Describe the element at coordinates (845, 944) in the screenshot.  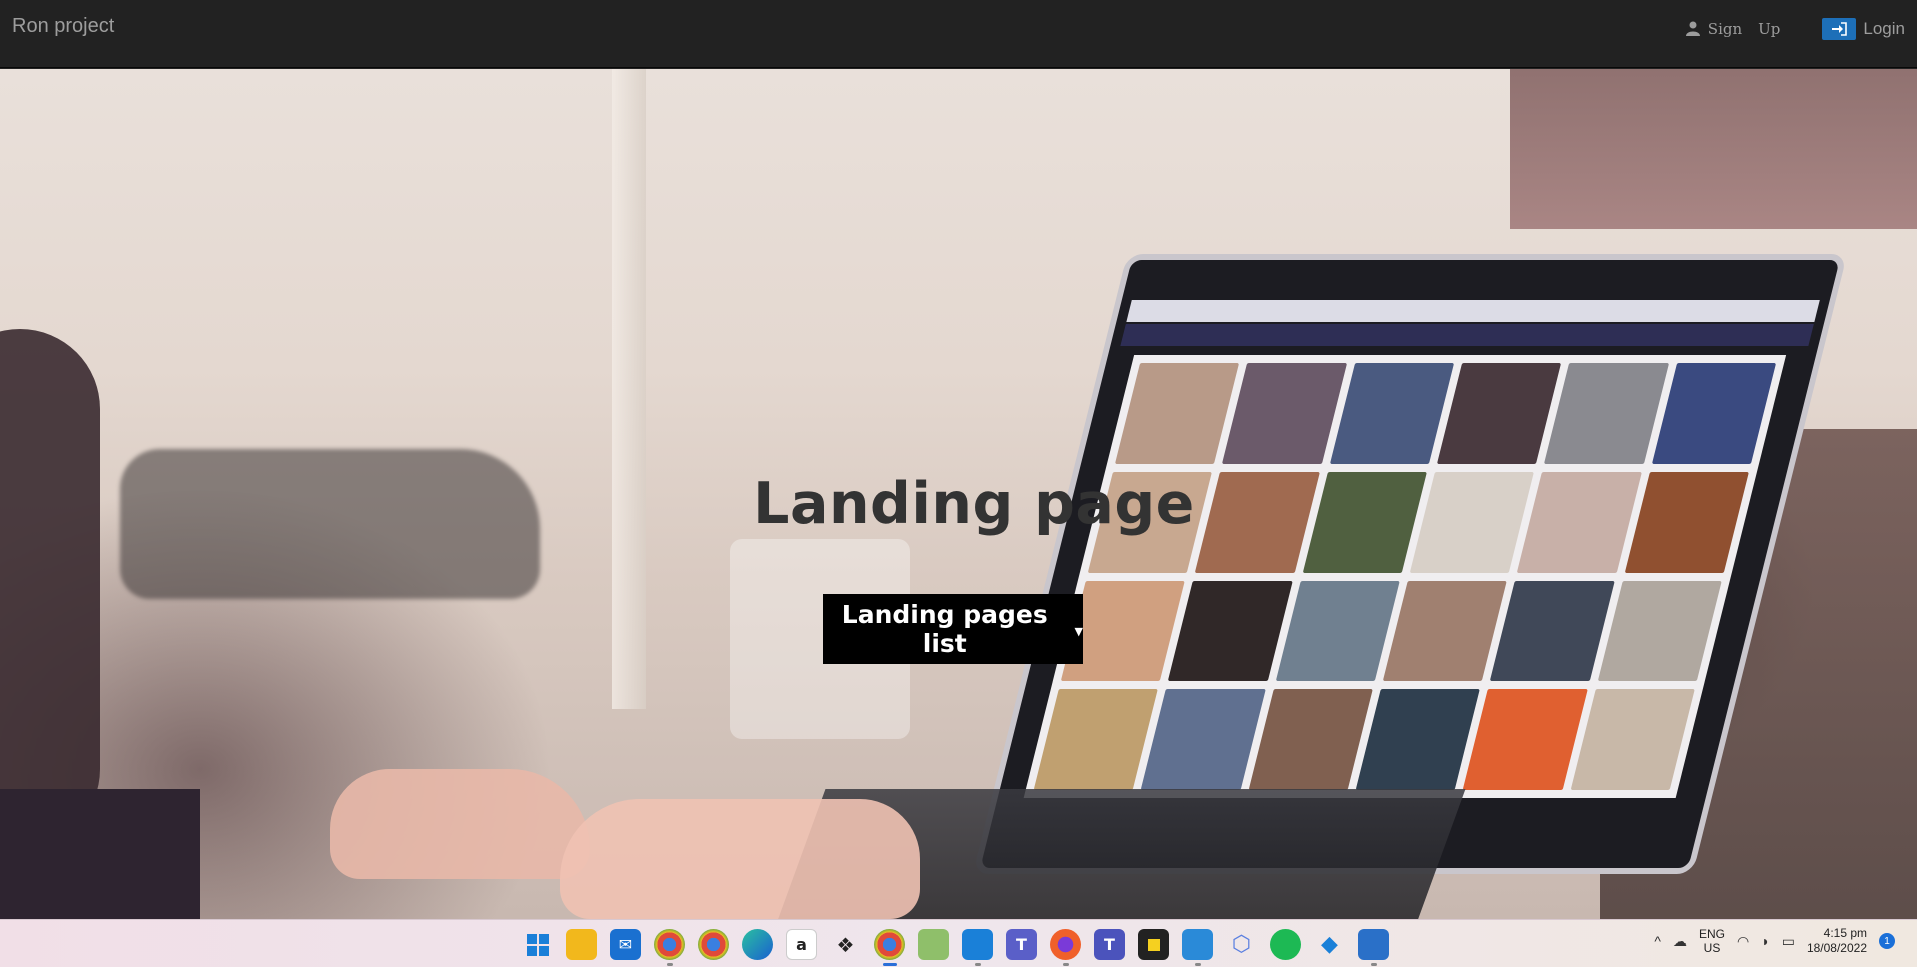
I see `dropbox-icon: ❖` at that location.